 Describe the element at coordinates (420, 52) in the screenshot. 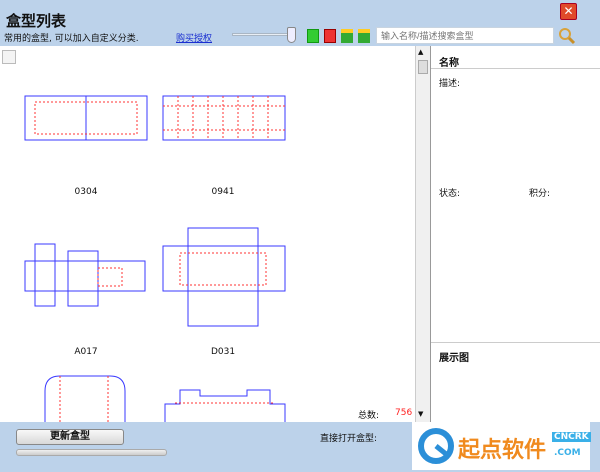

I see `scroll-up-icon: ▲` at that location.